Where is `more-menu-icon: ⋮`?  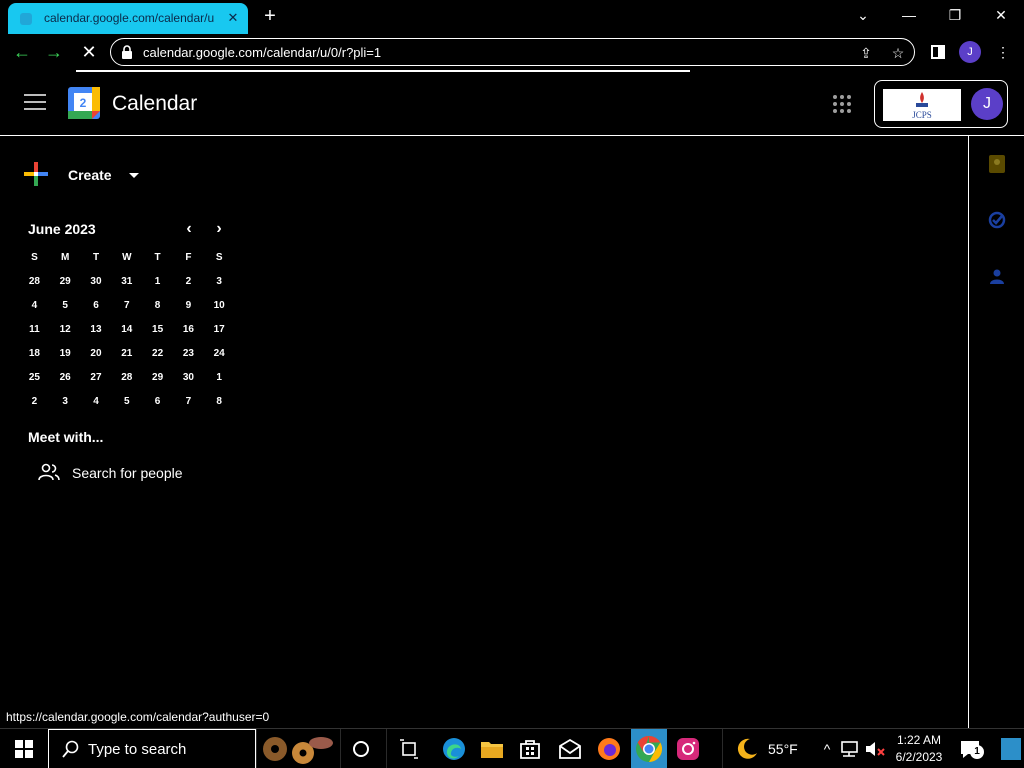
more-menu-icon: ⋮ is located at coordinates (1003, 52).